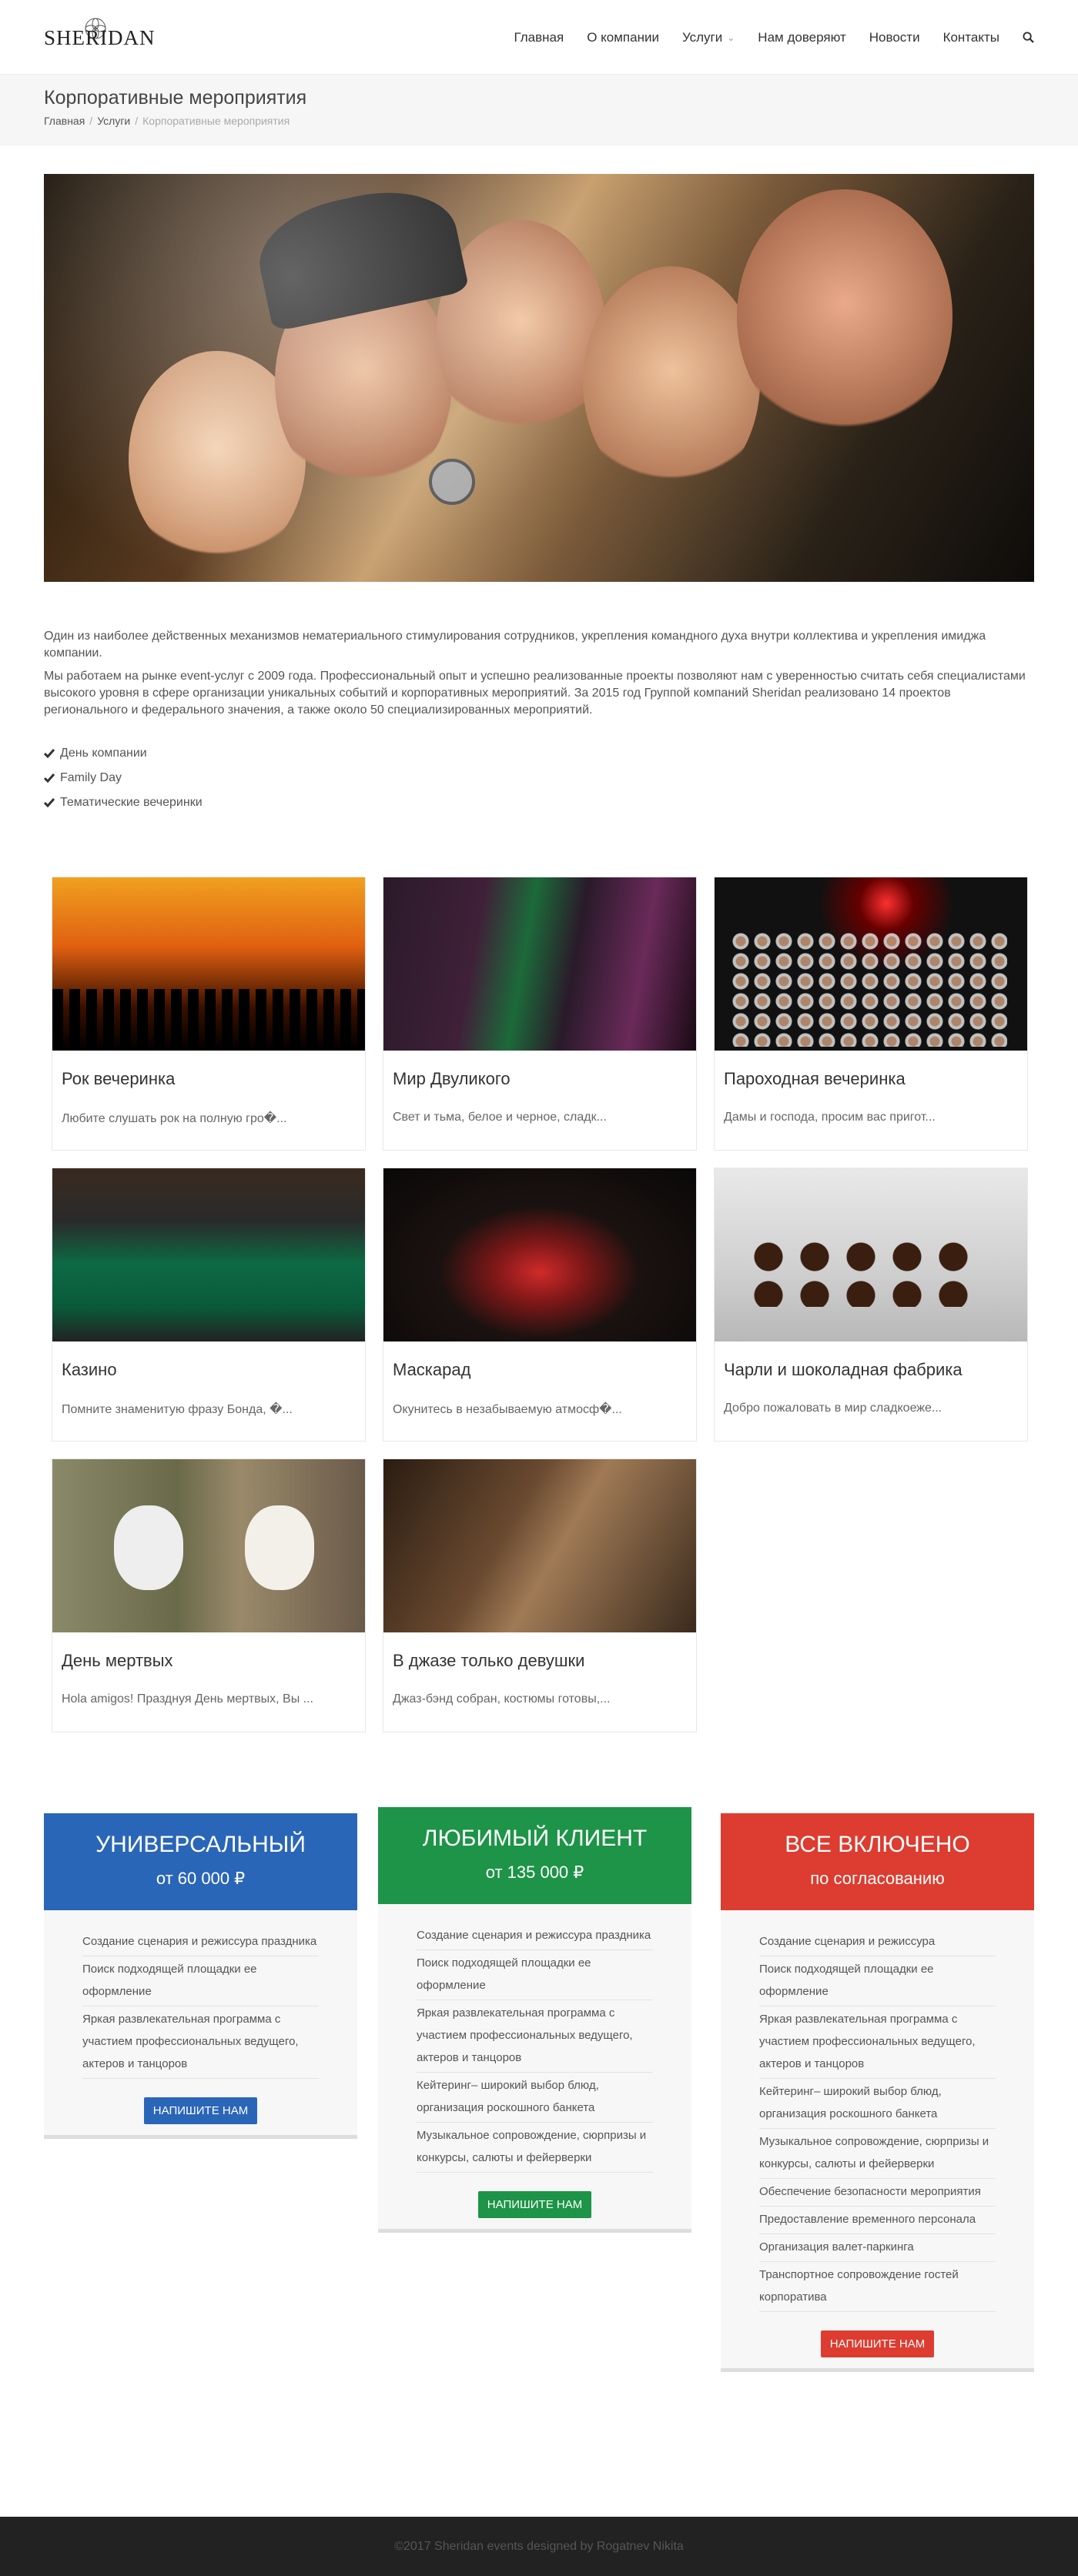 The width and height of the screenshot is (1078, 2576). I want to click on breadcrumb-link-services: Услуги, so click(113, 121).